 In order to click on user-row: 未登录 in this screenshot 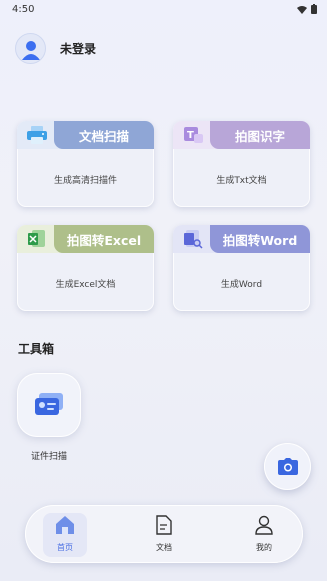, I will do `click(55, 48)`.